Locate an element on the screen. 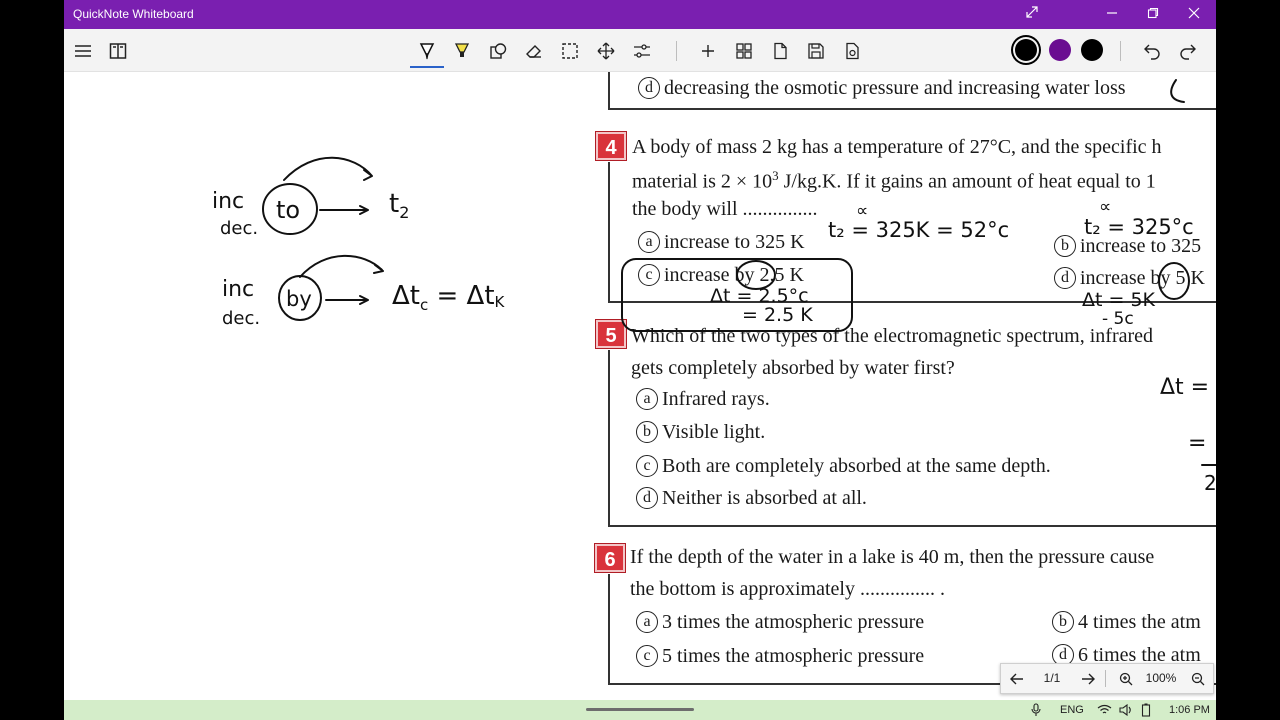 The height and width of the screenshot is (720, 1280). maximize-button is located at coordinates (1153, 14).